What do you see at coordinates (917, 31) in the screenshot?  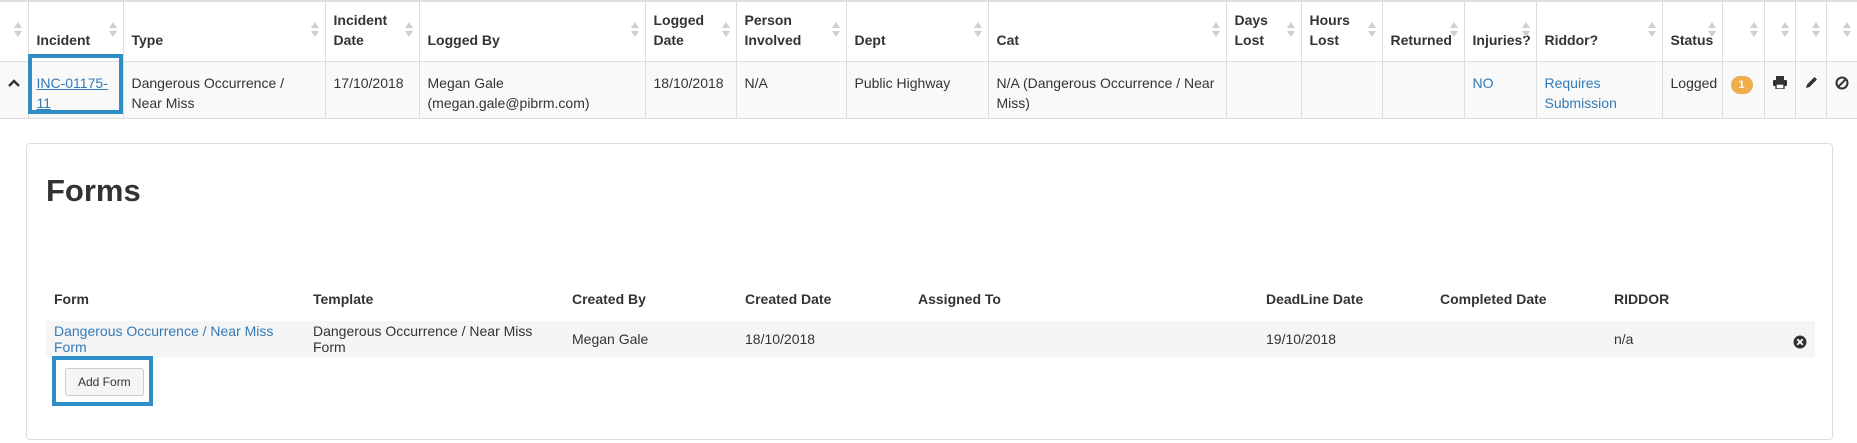 I see `dept-column-header: Dept` at bounding box center [917, 31].